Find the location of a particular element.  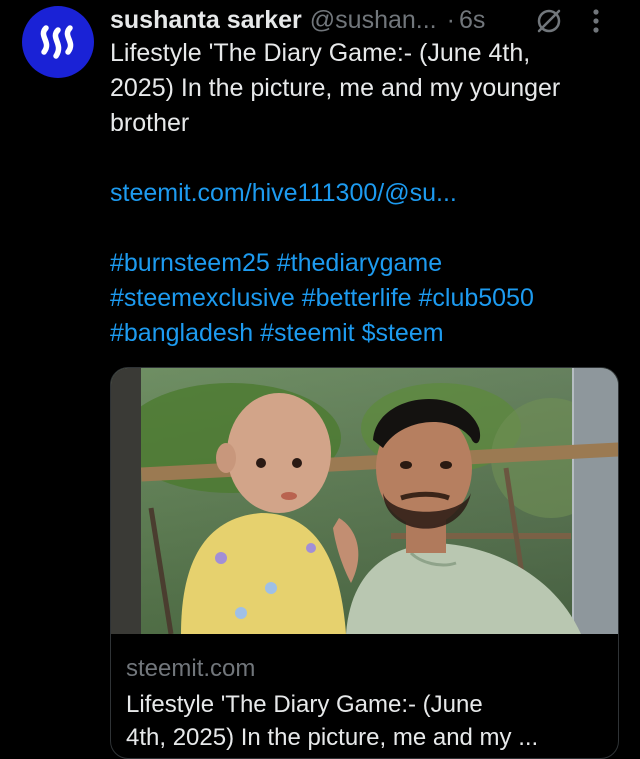

avatar is located at coordinates (58, 42).